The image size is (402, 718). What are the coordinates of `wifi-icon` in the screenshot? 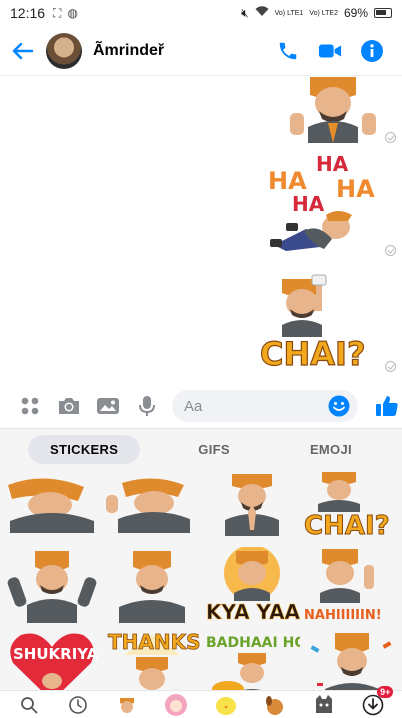 It's located at (262, 13).